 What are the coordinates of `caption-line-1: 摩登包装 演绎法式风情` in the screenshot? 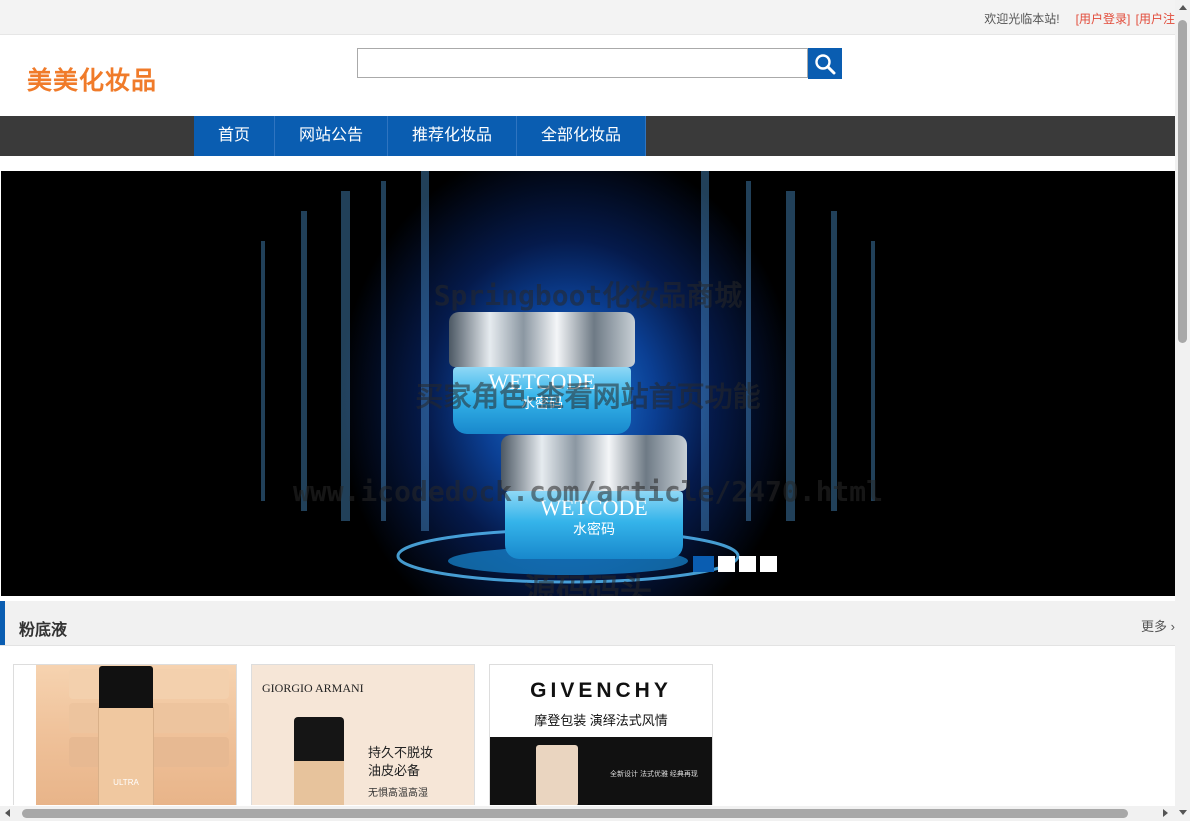 It's located at (601, 720).